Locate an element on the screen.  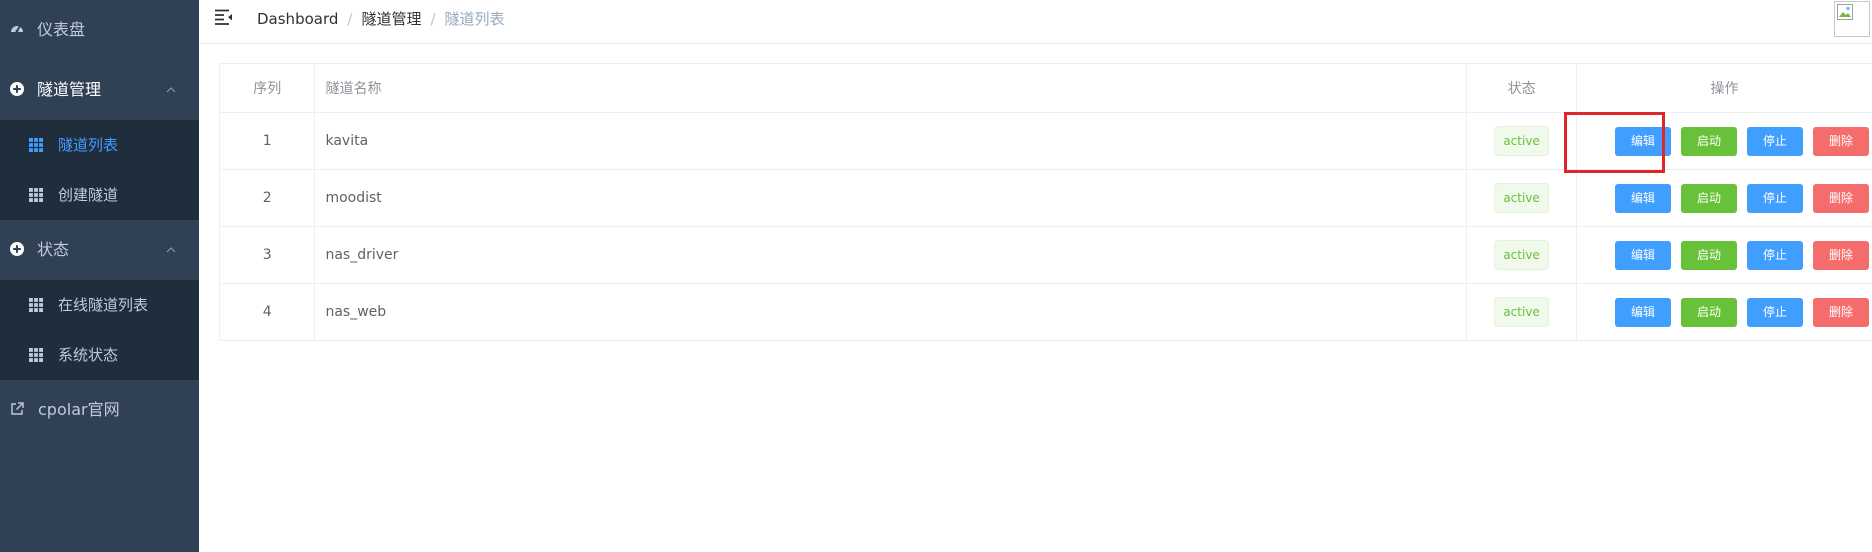
submenu-label: 隧道管理 is located at coordinates (69, 89).